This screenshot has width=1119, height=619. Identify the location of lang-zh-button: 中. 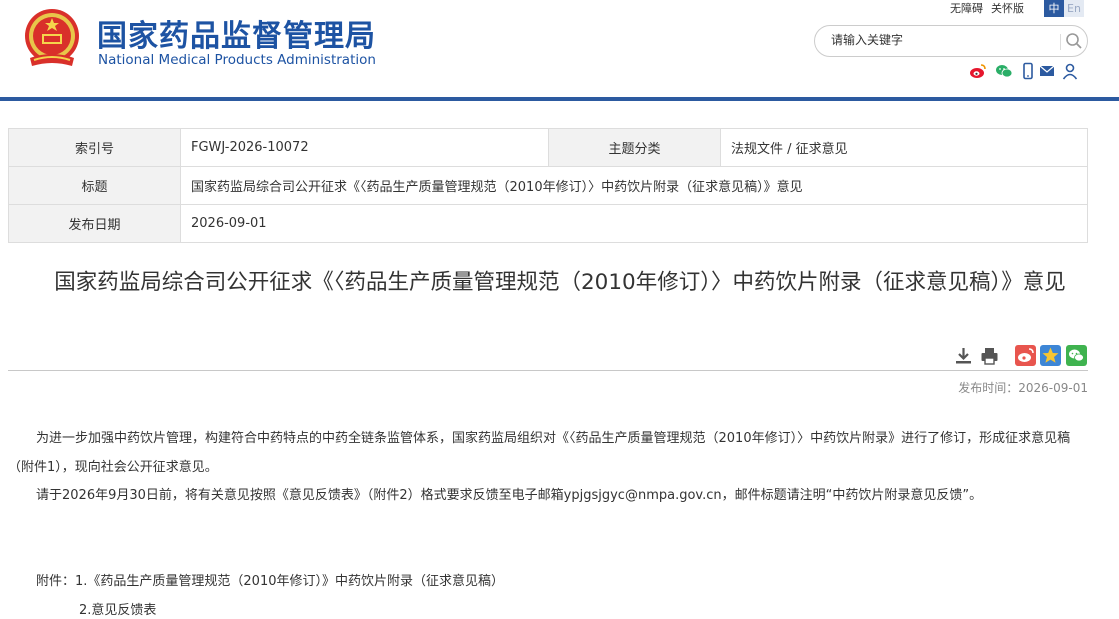
(1054, 8).